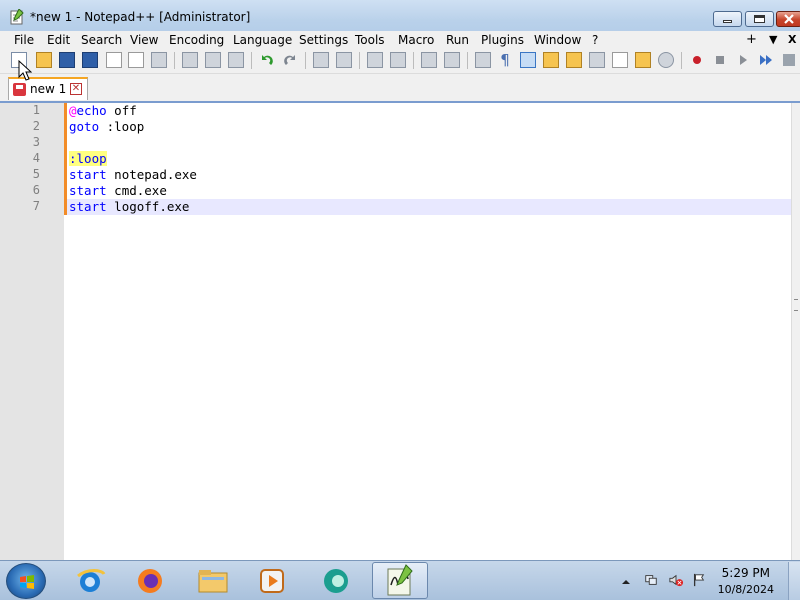 This screenshot has width=800, height=601. I want to click on code-line: start notepad.exe, so click(133, 175).